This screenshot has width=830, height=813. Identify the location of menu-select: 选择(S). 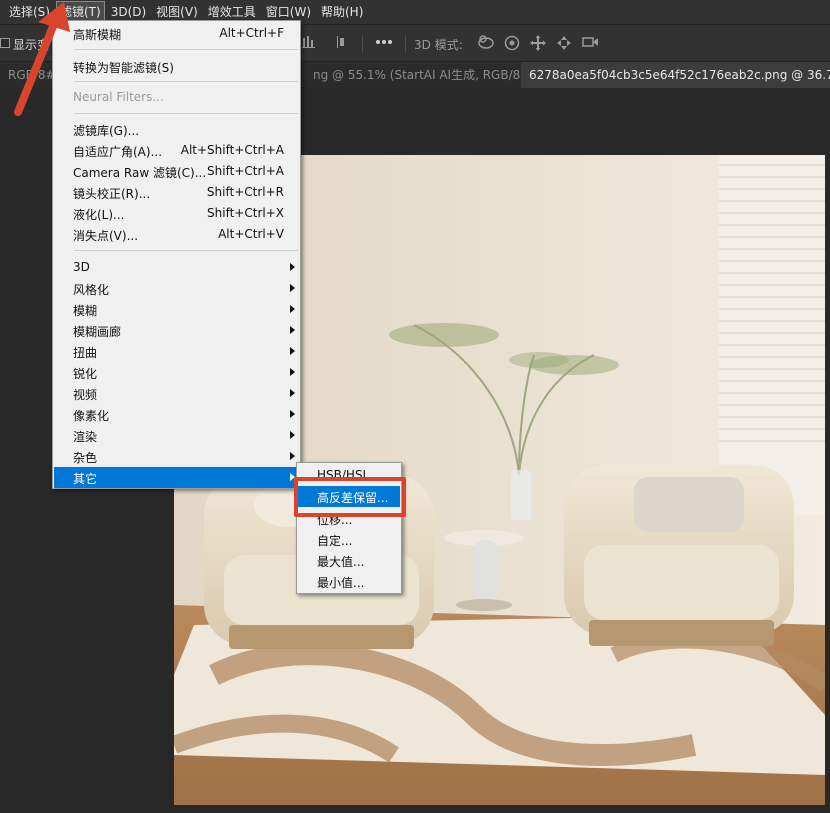
(29, 12).